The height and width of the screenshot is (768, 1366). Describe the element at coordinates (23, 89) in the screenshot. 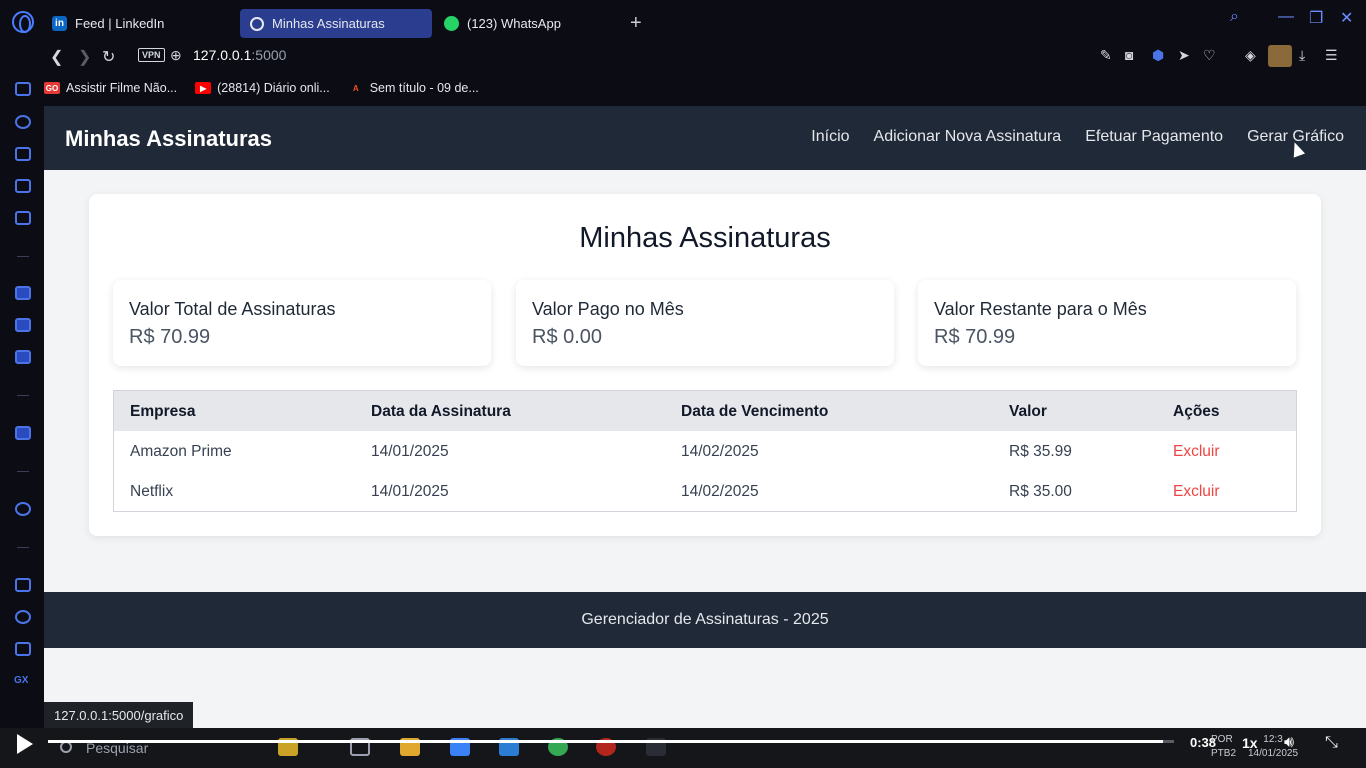

I see `workspaces-icon` at that location.